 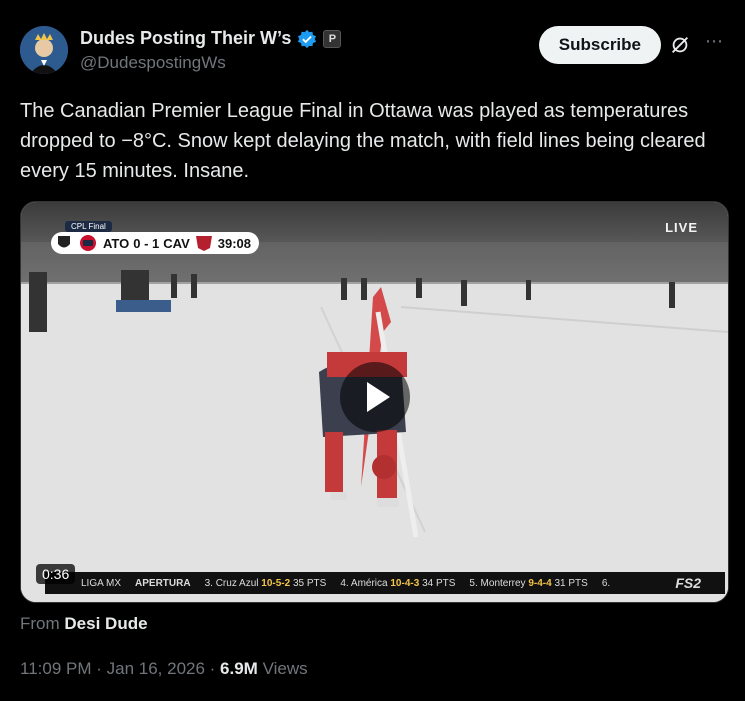 What do you see at coordinates (285, 668) in the screenshot?
I see `views-label: Views` at bounding box center [285, 668].